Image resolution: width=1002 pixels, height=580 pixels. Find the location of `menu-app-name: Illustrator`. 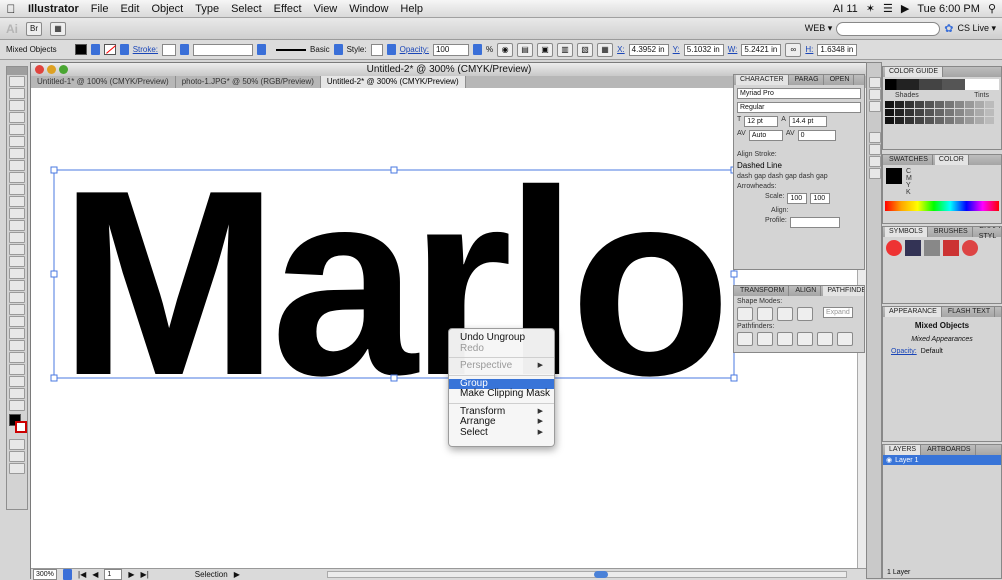

menu-app-name: Illustrator is located at coordinates (53, 9).